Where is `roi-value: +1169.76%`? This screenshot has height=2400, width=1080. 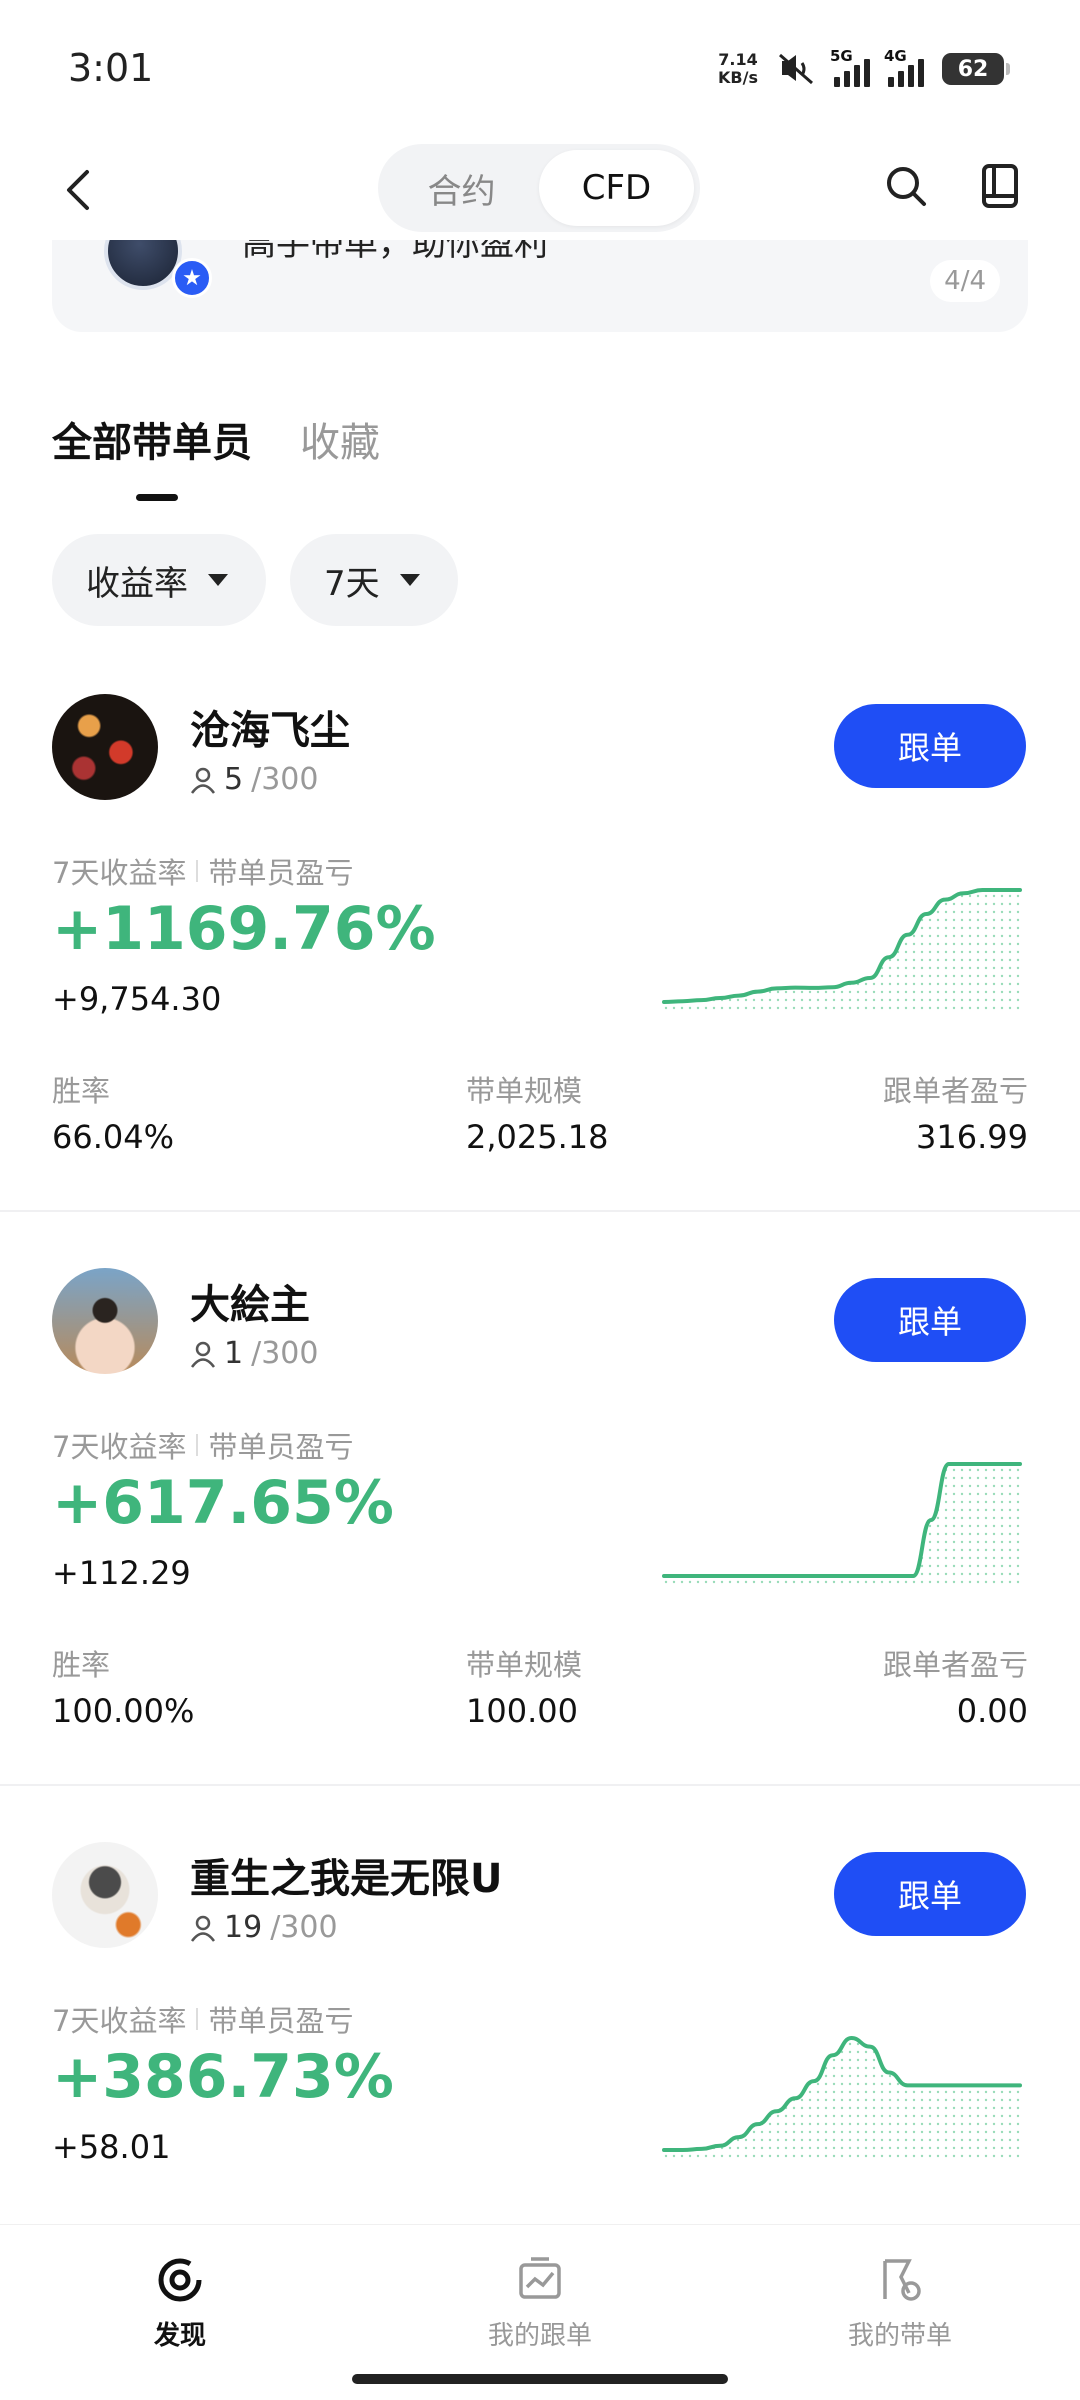 roi-value: +1169.76% is located at coordinates (244, 929).